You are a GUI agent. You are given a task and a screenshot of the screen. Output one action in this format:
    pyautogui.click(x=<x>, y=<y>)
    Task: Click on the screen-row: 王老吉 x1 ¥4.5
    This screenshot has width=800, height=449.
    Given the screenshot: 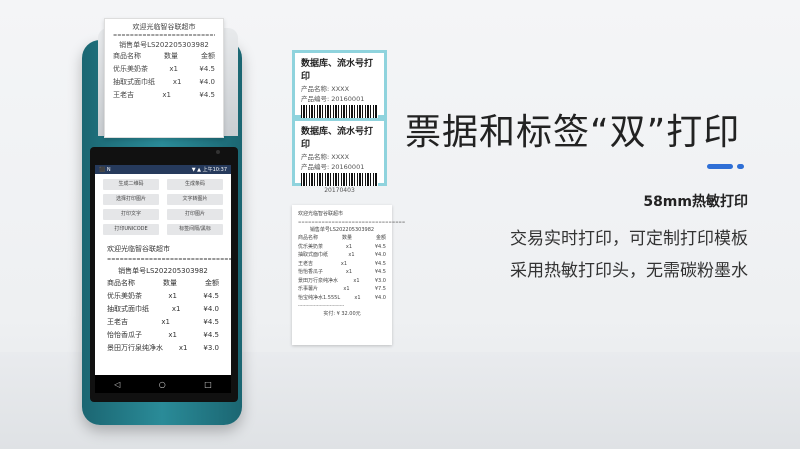 What is the action you would take?
    pyautogui.click(x=163, y=322)
    